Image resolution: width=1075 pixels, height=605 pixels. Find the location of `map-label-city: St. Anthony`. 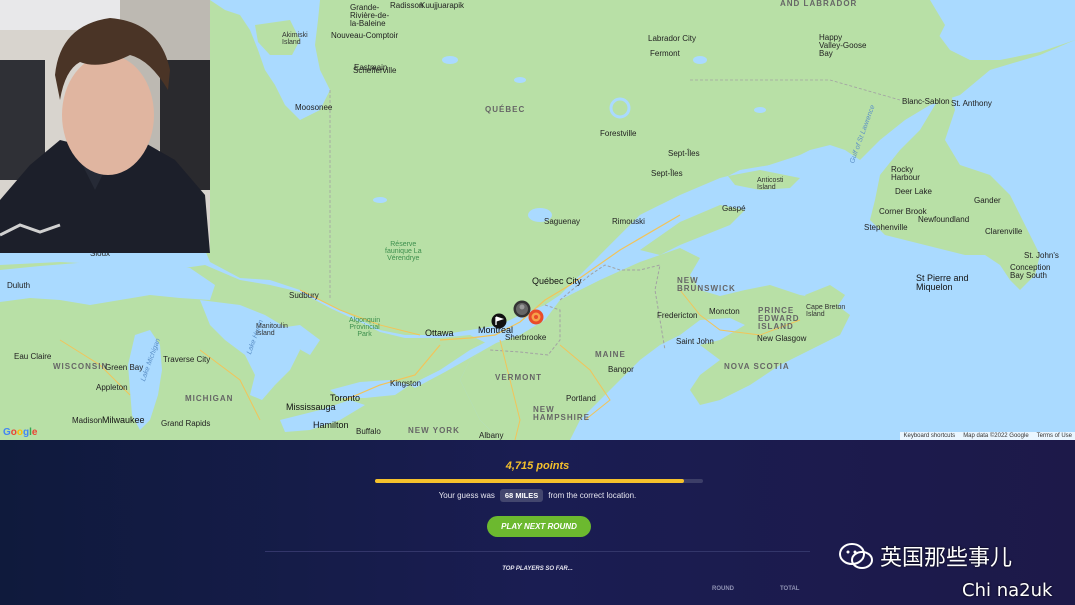

map-label-city: St. Anthony is located at coordinates (971, 103).